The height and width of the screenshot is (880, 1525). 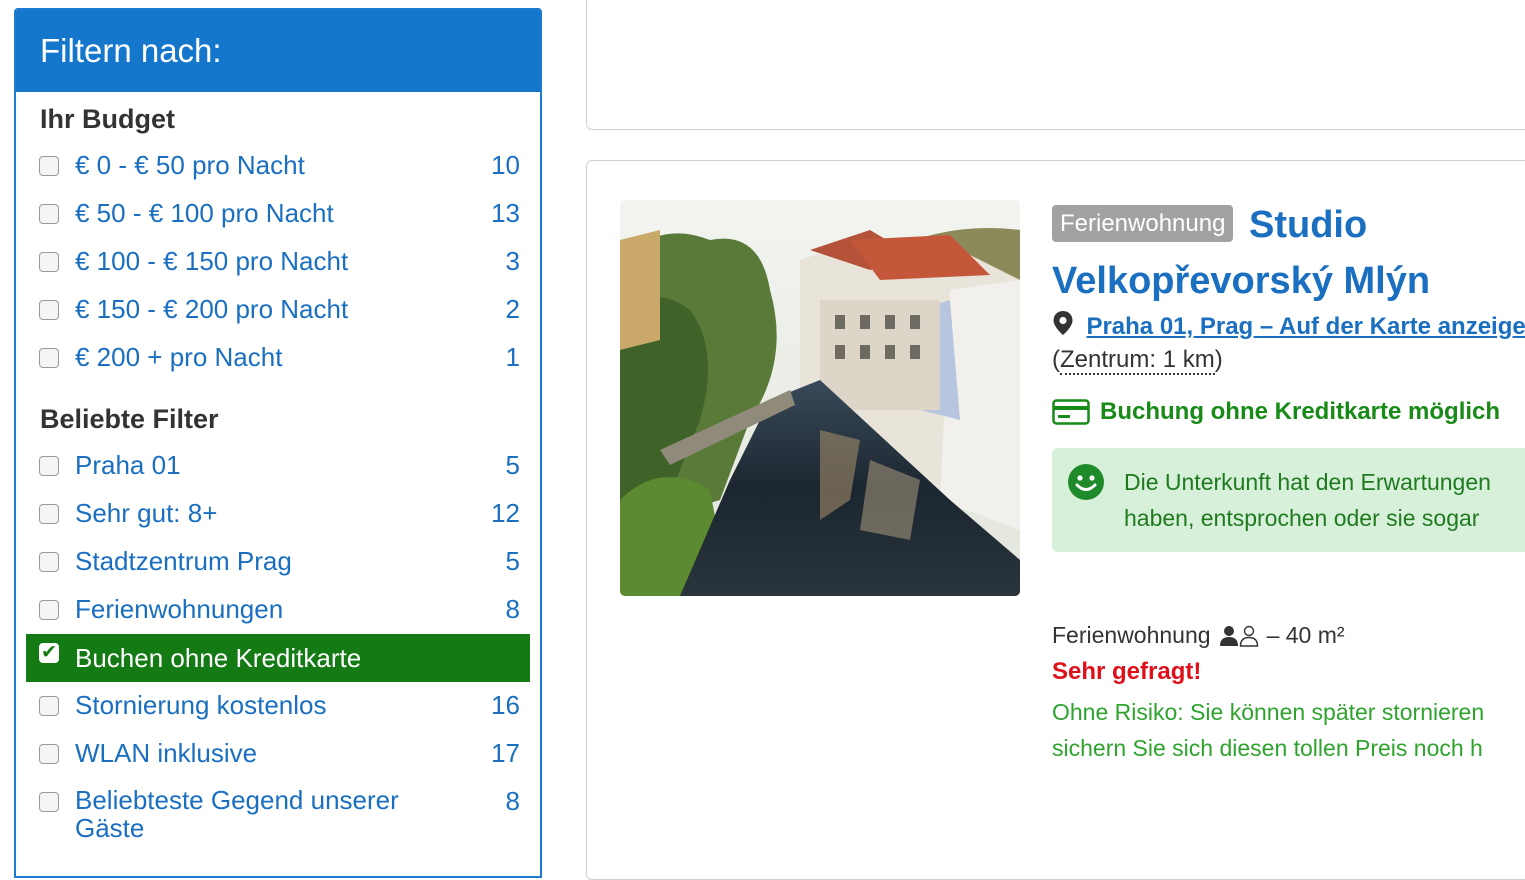 I want to click on listing-card-previous, so click(x=1055, y=65).